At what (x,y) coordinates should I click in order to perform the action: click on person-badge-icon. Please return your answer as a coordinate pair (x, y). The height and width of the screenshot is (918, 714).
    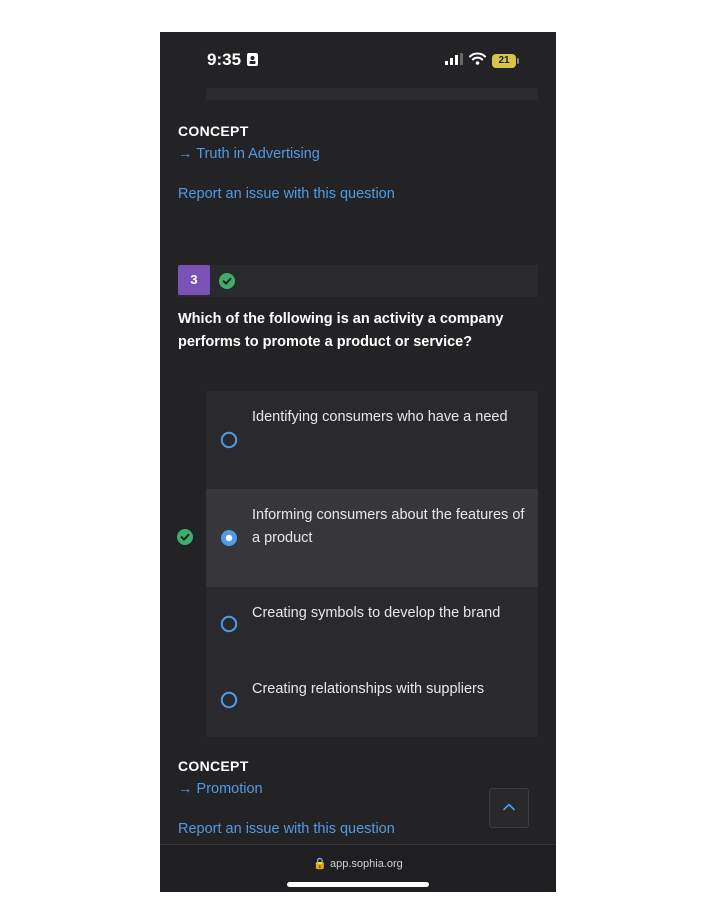
    Looking at the image, I should click on (252, 62).